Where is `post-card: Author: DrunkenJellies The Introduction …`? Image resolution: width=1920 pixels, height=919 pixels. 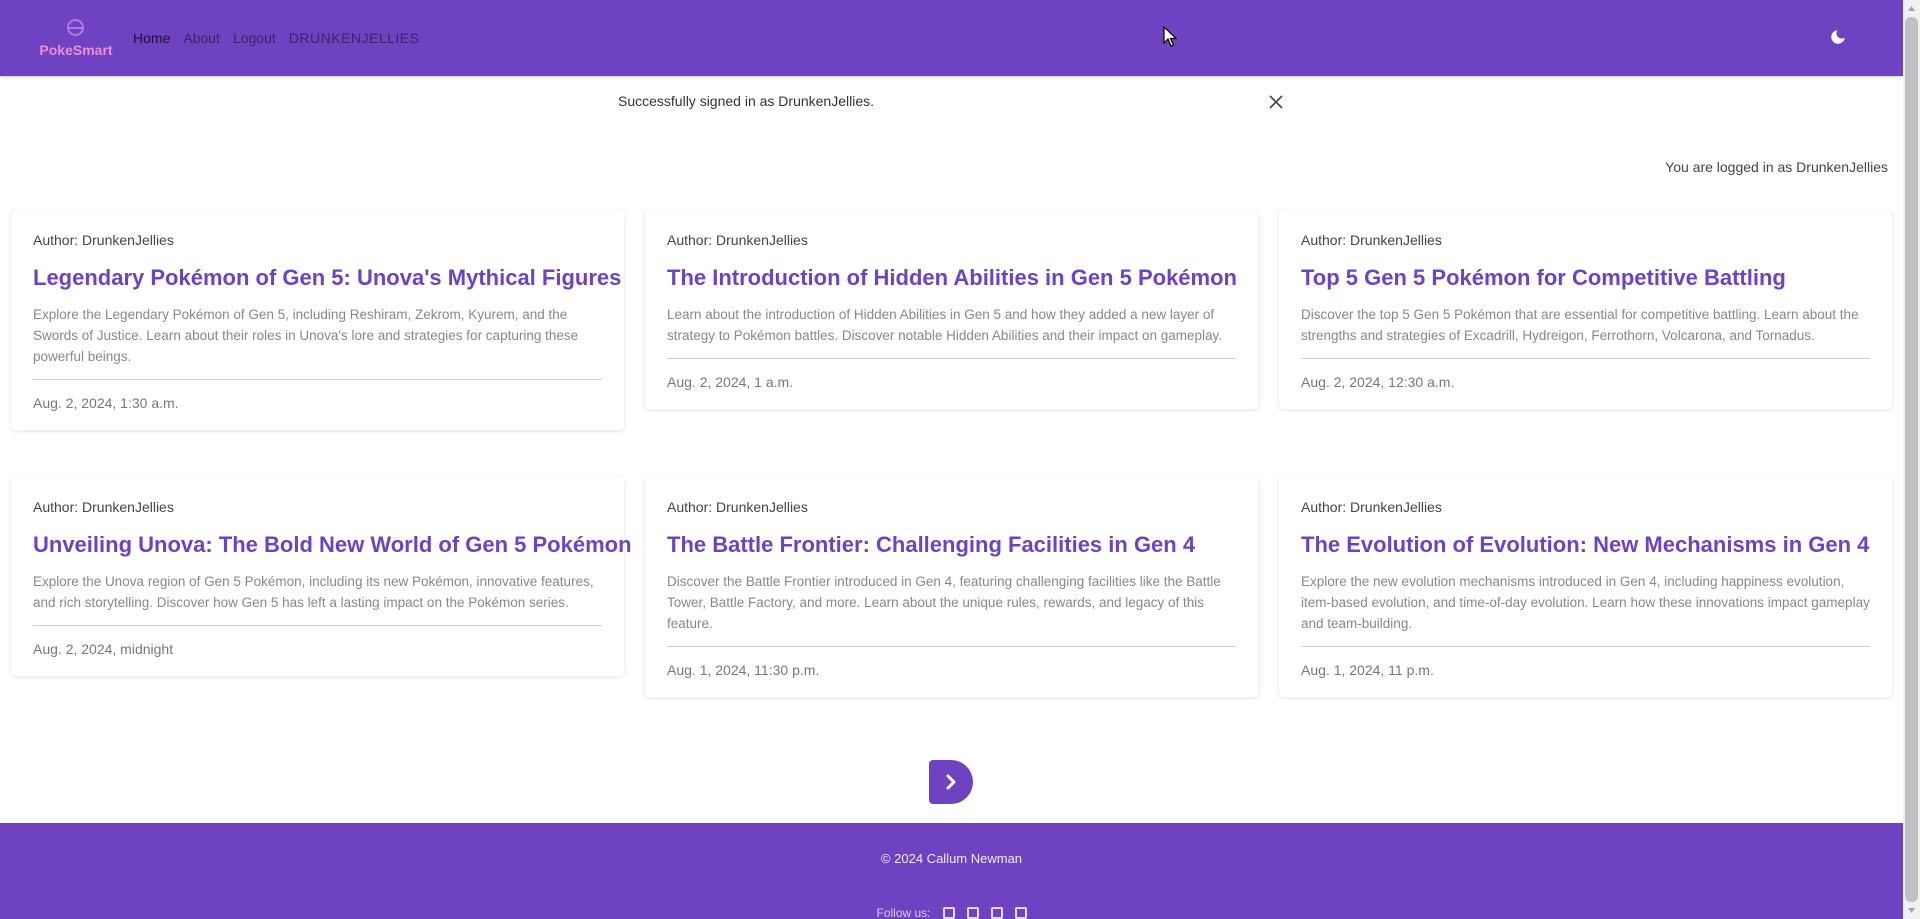 post-card: Author: DrunkenJellies The Introduction … is located at coordinates (951, 309).